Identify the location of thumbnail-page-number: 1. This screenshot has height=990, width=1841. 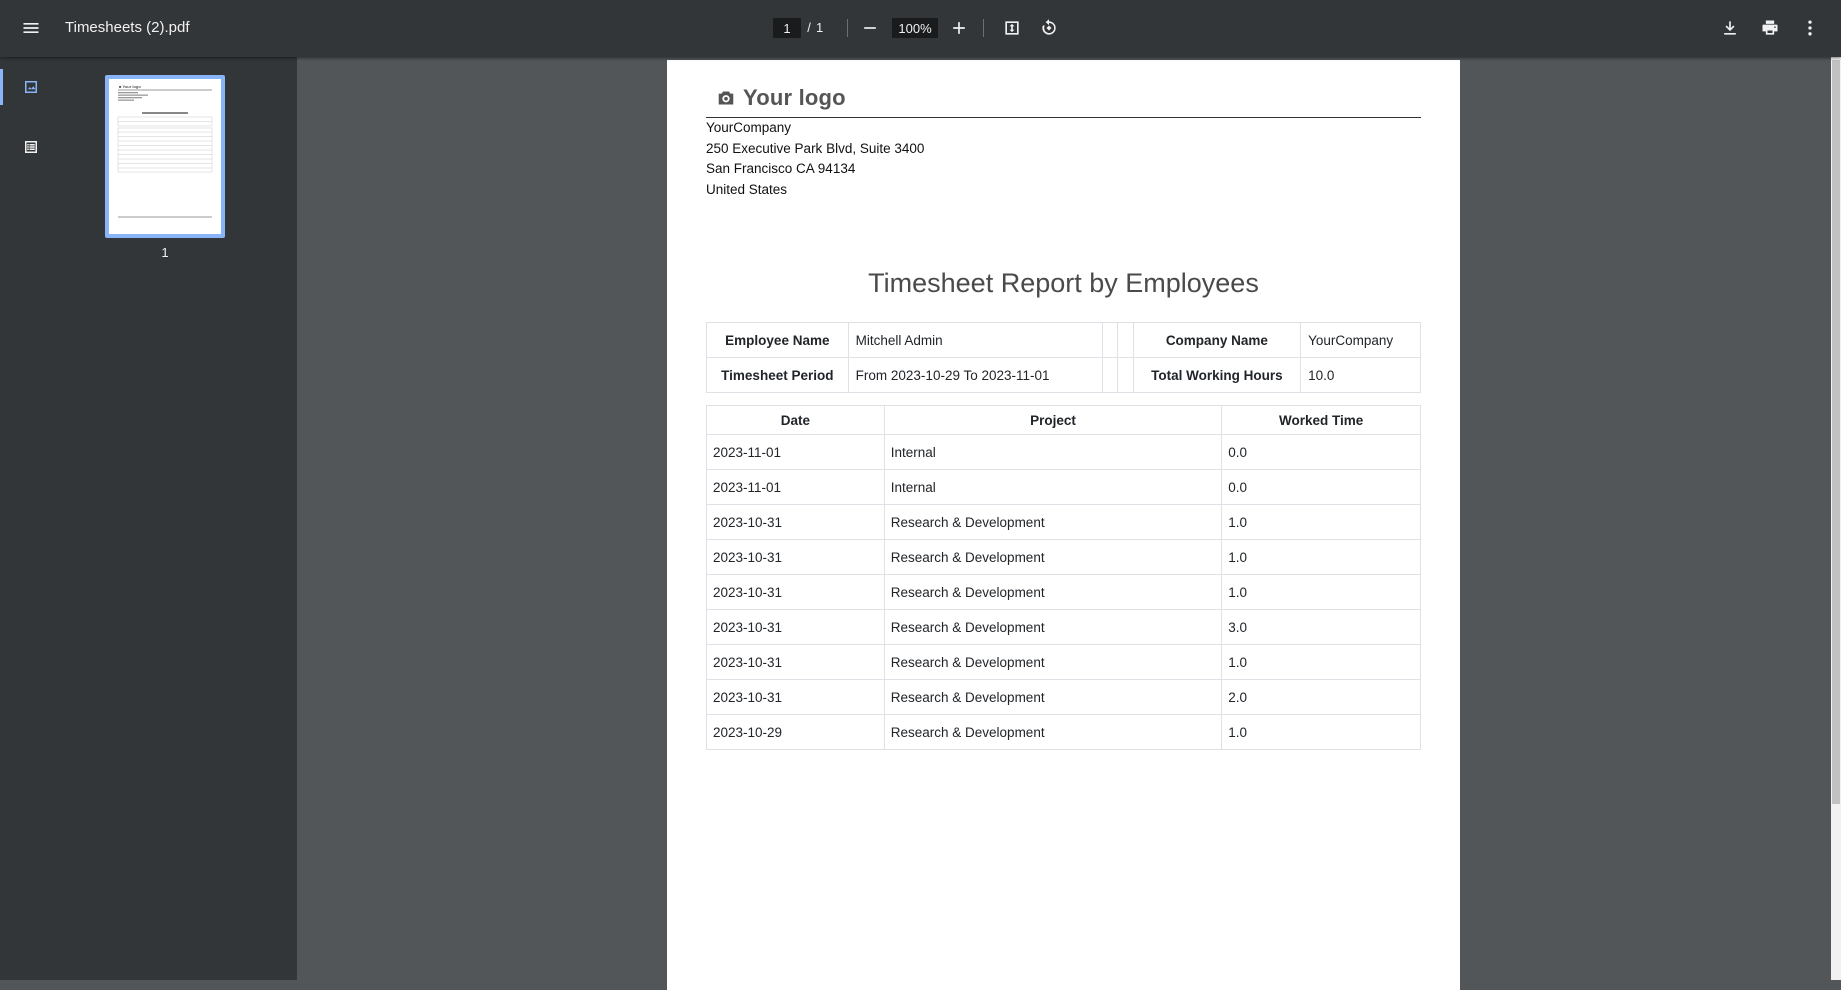
(165, 252).